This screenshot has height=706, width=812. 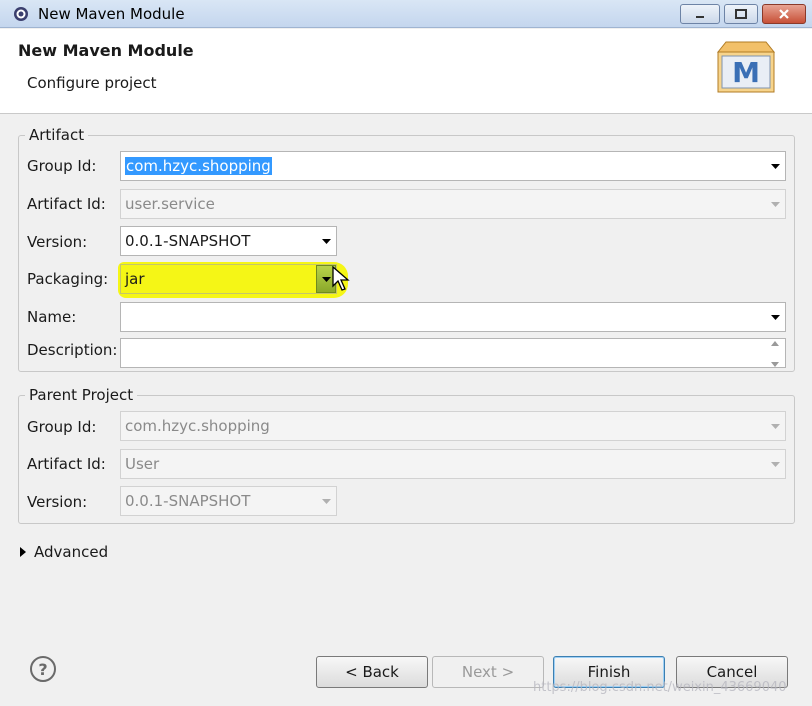 What do you see at coordinates (23, 552) in the screenshot?
I see `expand-arrow-icon` at bounding box center [23, 552].